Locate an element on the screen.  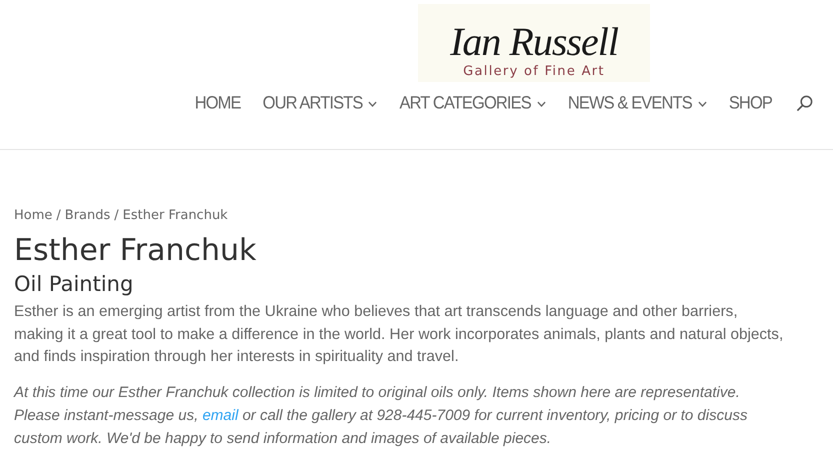
note-paragraph: At this time our Esther Franchuk collection is limited to original oils only. Items shown here are representative. Please instant-message us, email or call the gallery at 928-445-7009 for current inventory, pricing or to discuss custom work. We'd be happy to send information and images of available pieces. is located at coordinates (381, 415).